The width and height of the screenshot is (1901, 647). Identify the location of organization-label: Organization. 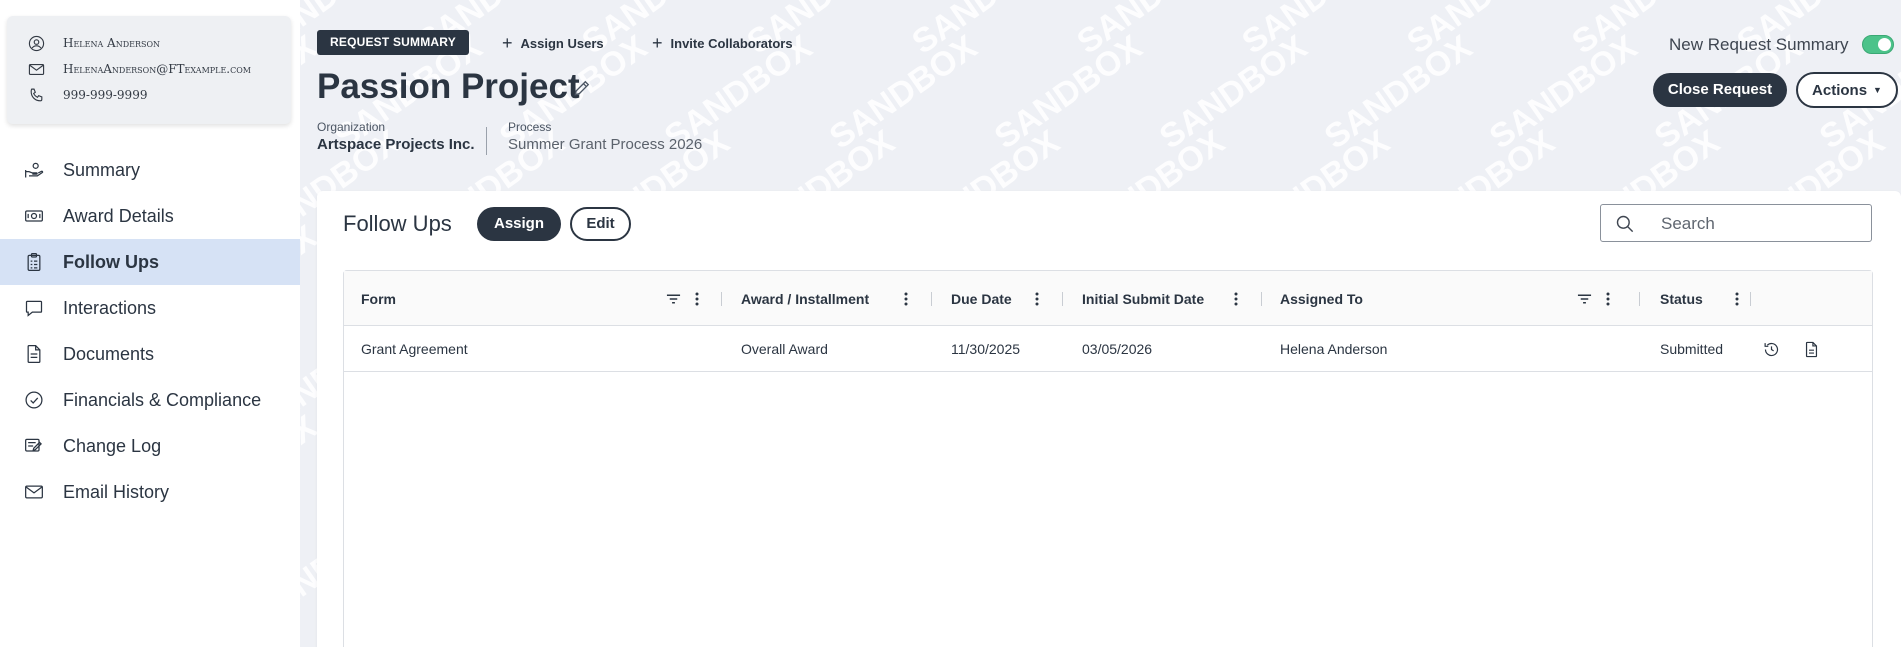
(351, 127).